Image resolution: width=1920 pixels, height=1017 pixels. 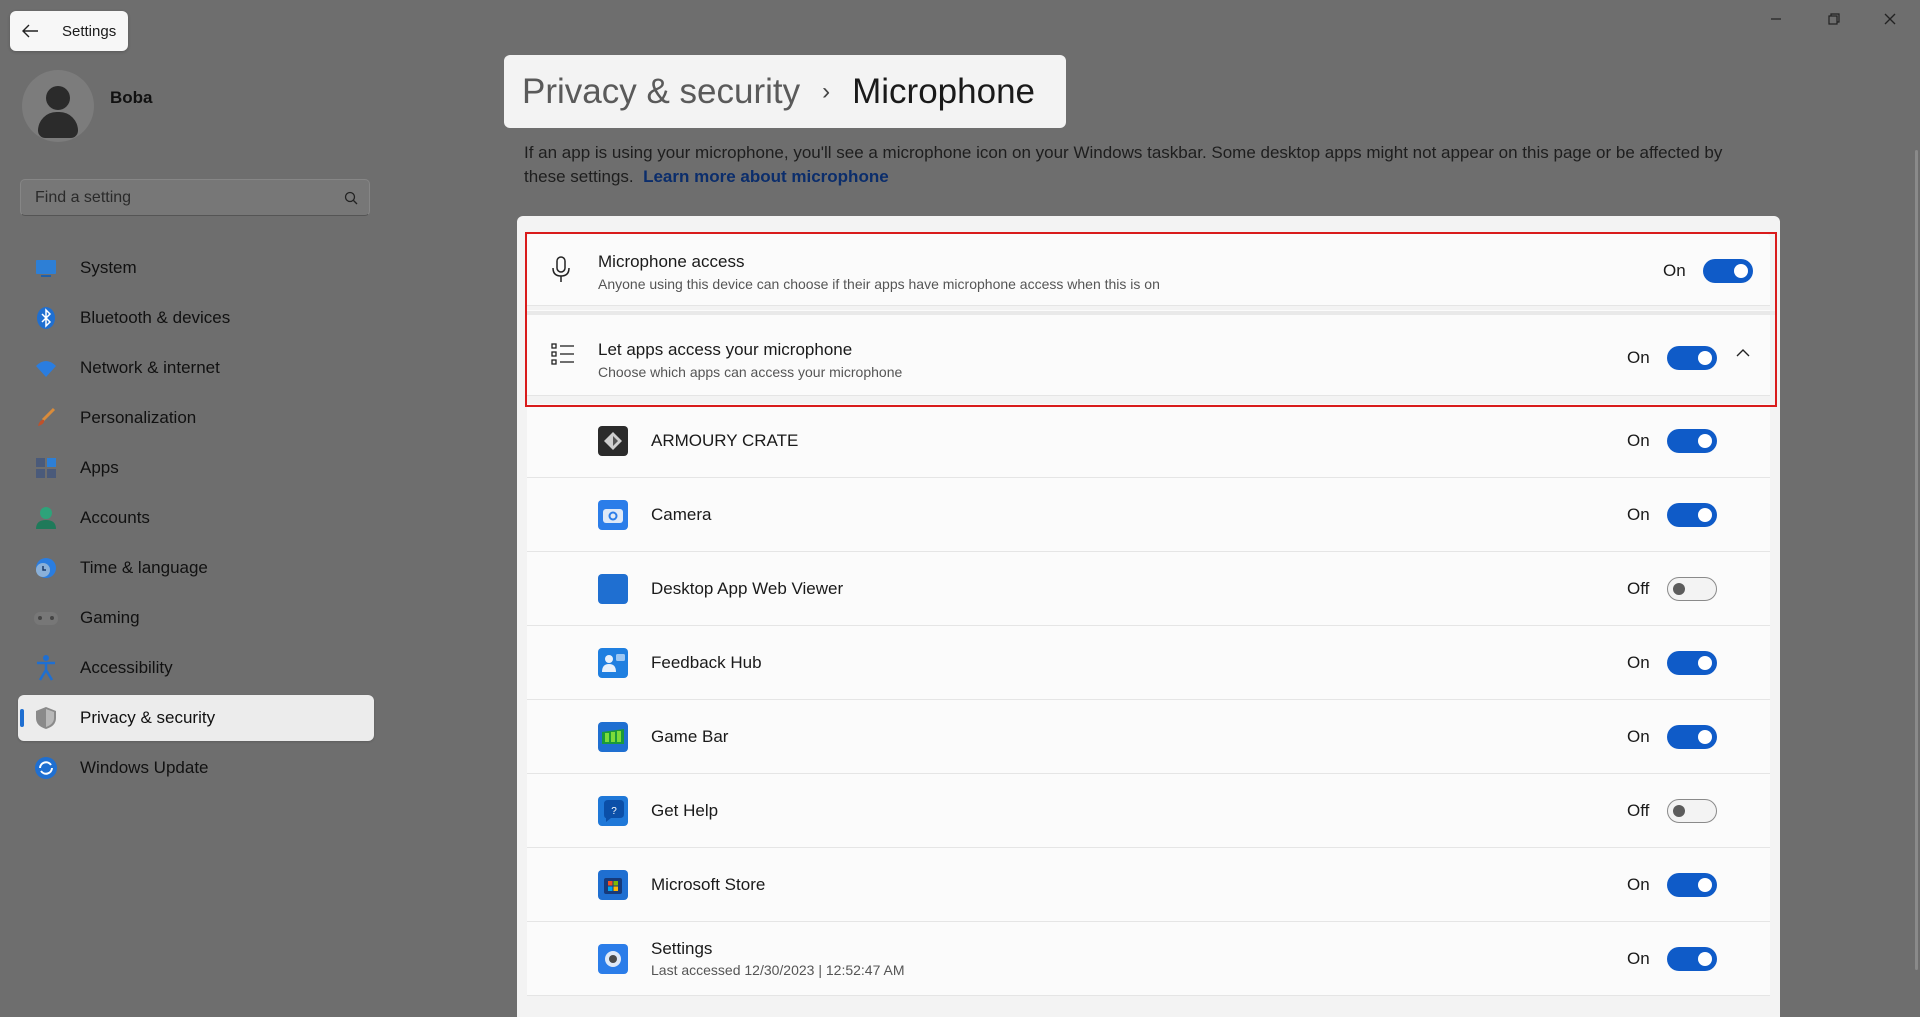 I want to click on search-box, so click(x=195, y=197).